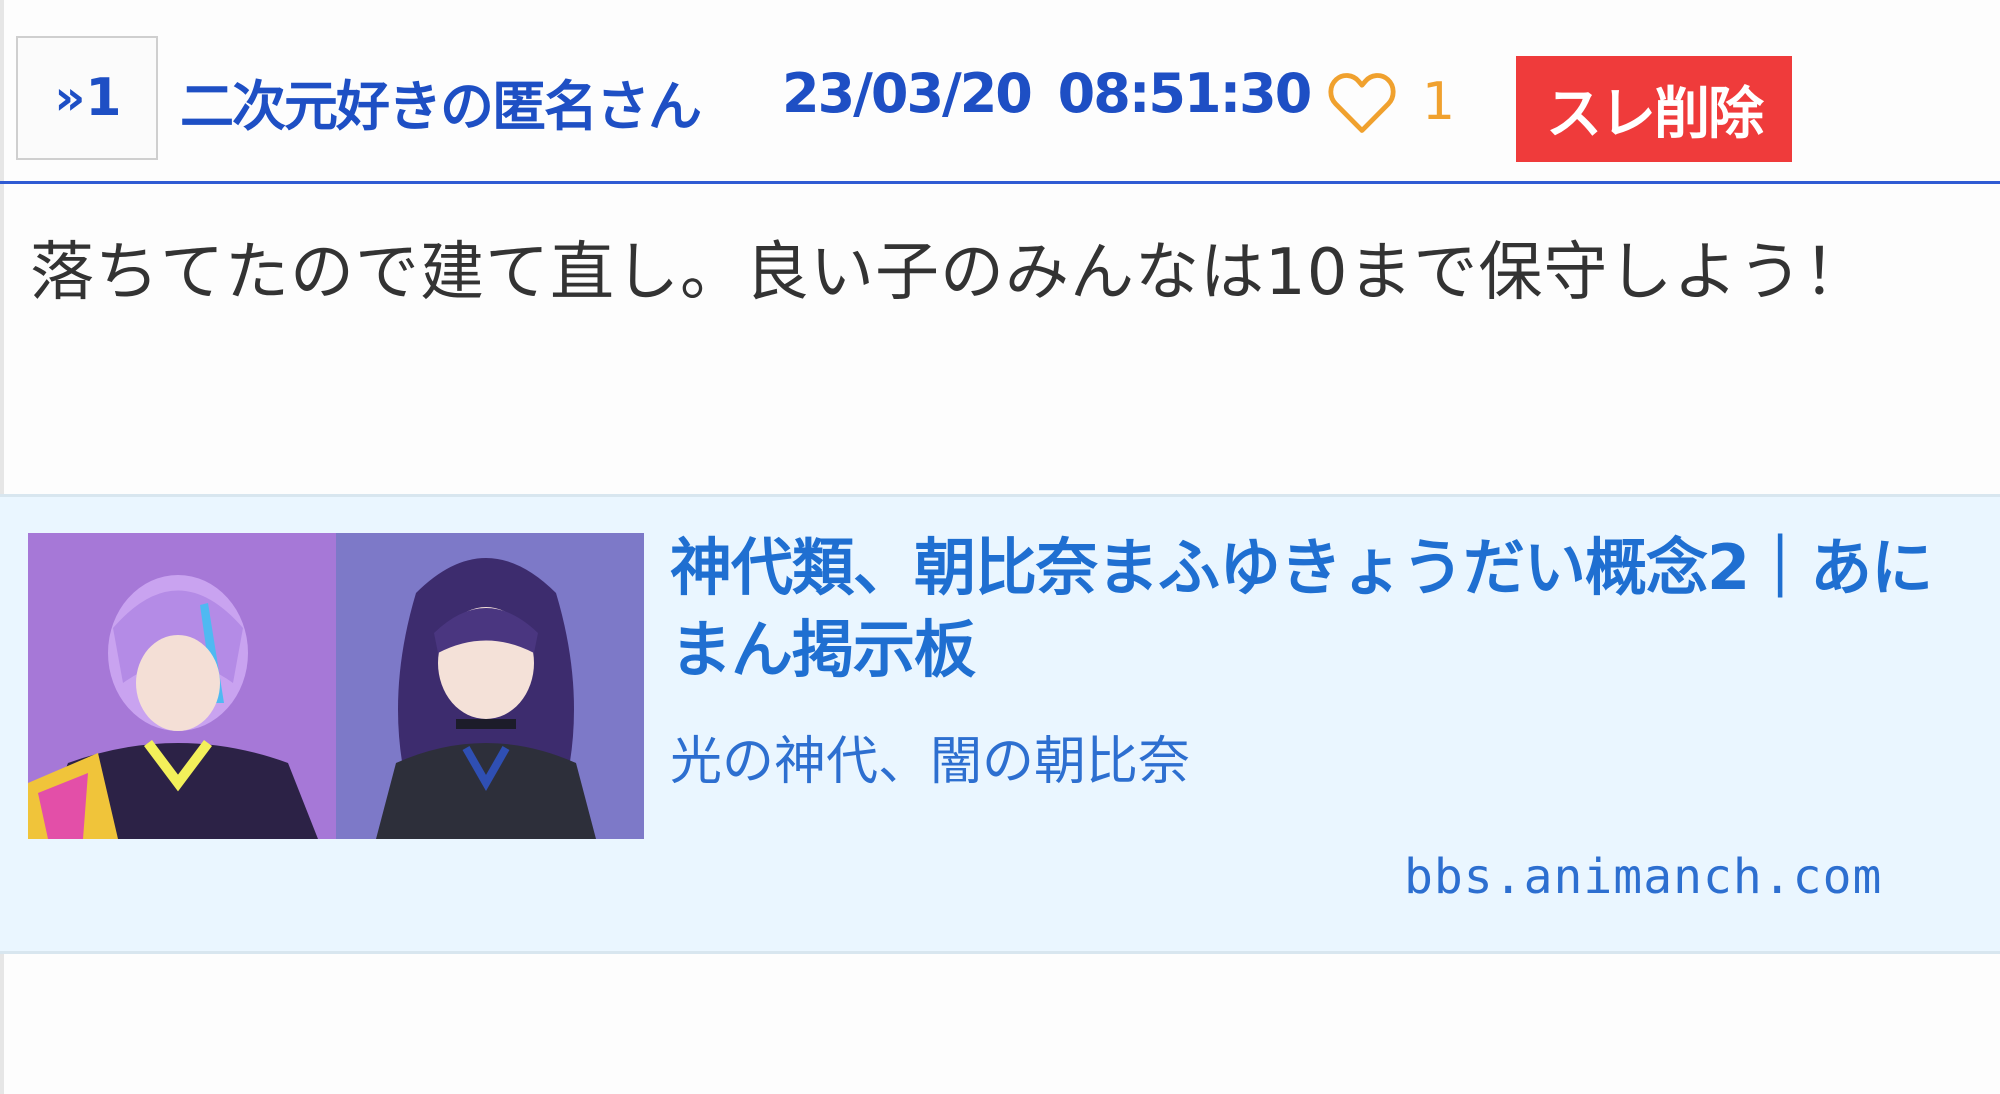  I want to click on header-divider, so click(1000, 182).